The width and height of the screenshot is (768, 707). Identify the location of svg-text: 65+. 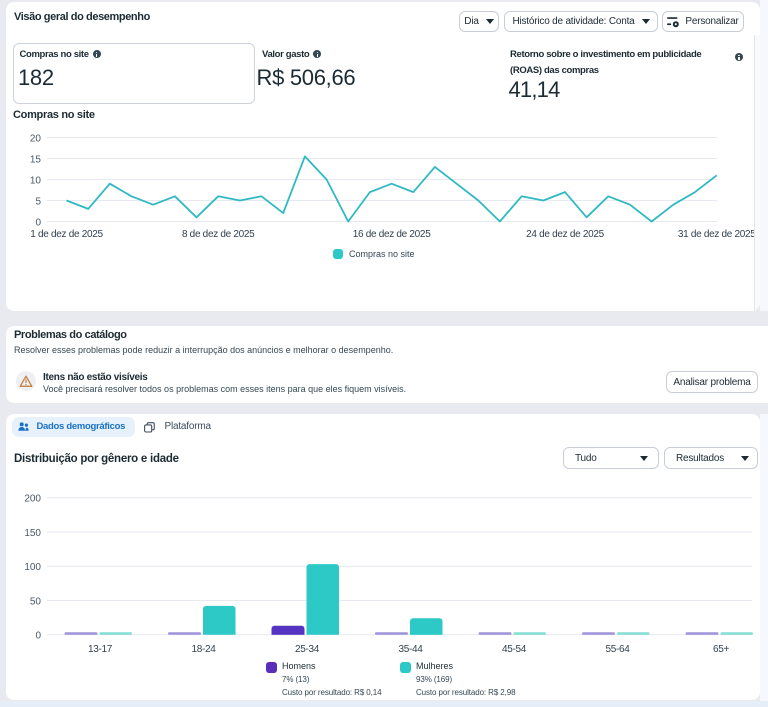
(721, 649).